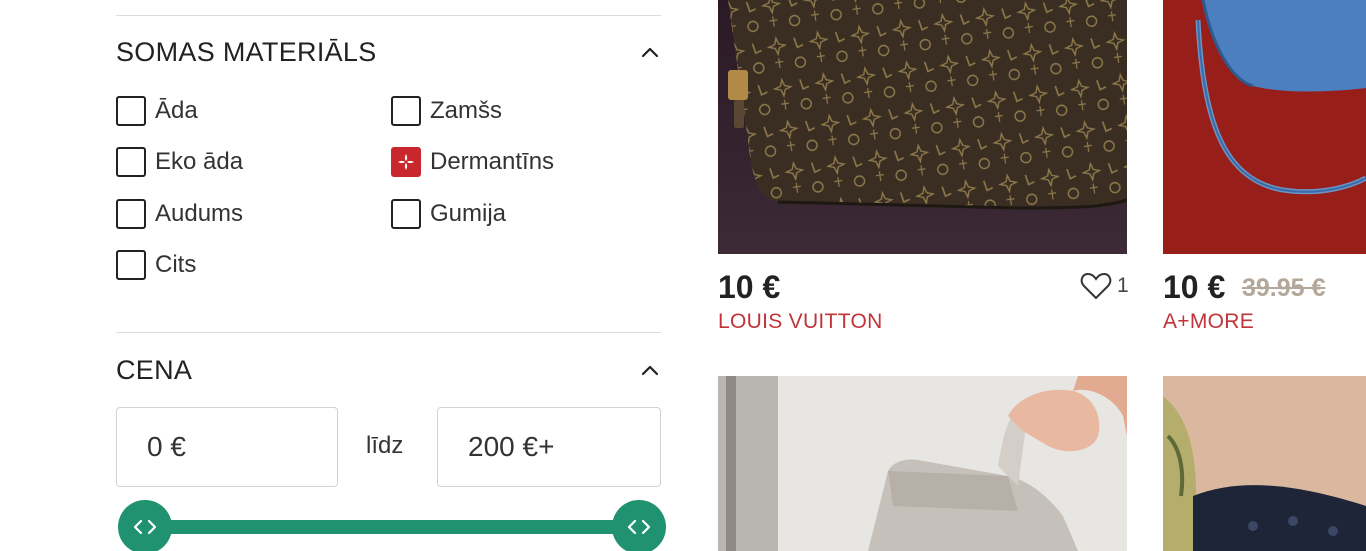 The image size is (1366, 551). I want to click on material-option-eko-ada: Eko āda, so click(179, 162).